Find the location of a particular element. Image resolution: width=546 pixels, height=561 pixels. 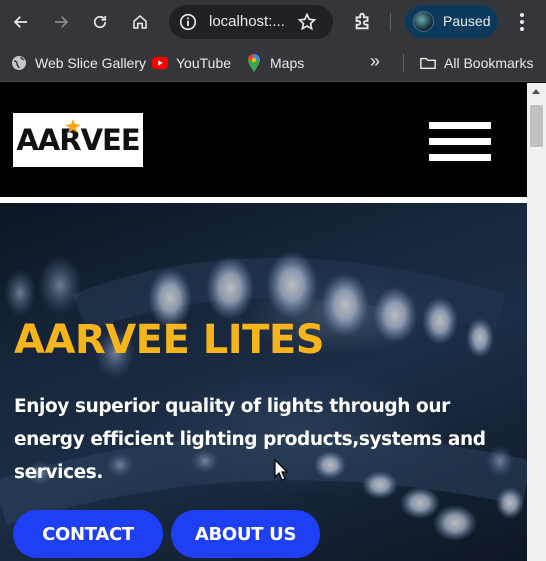

all-bookmarks-label: All Bookmarks is located at coordinates (489, 63).